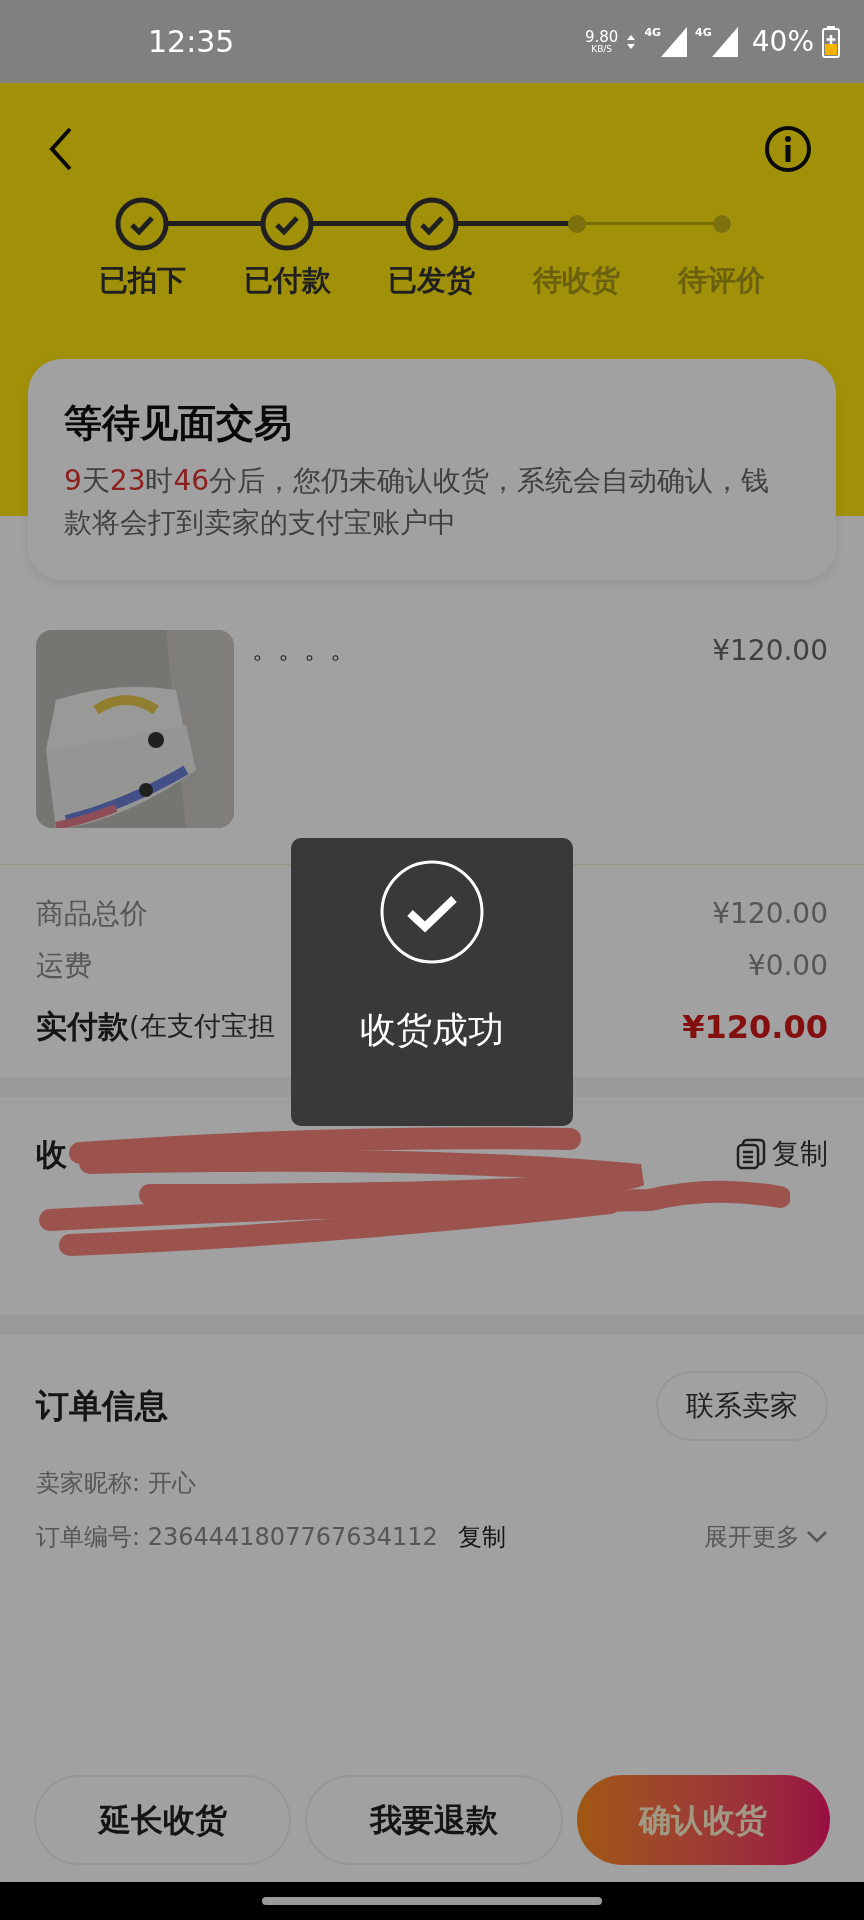 This screenshot has height=1920, width=864. What do you see at coordinates (602, 49) in the screenshot?
I see `network-speed-unit: KB/S` at bounding box center [602, 49].